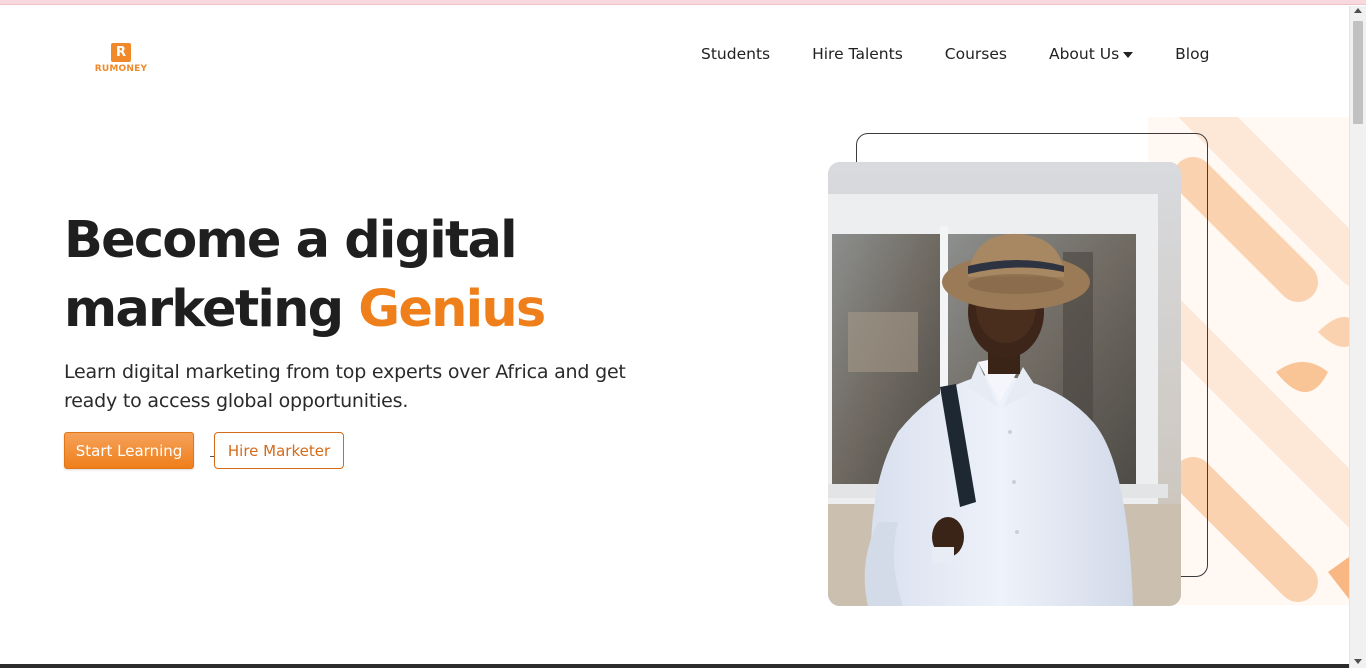  I want to click on hero-title-line1: Become a digital, so click(291, 240).